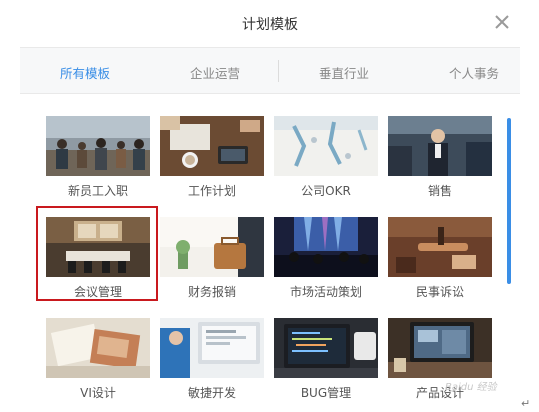  What do you see at coordinates (502, 22) in the screenshot?
I see `close-icon` at bounding box center [502, 22].